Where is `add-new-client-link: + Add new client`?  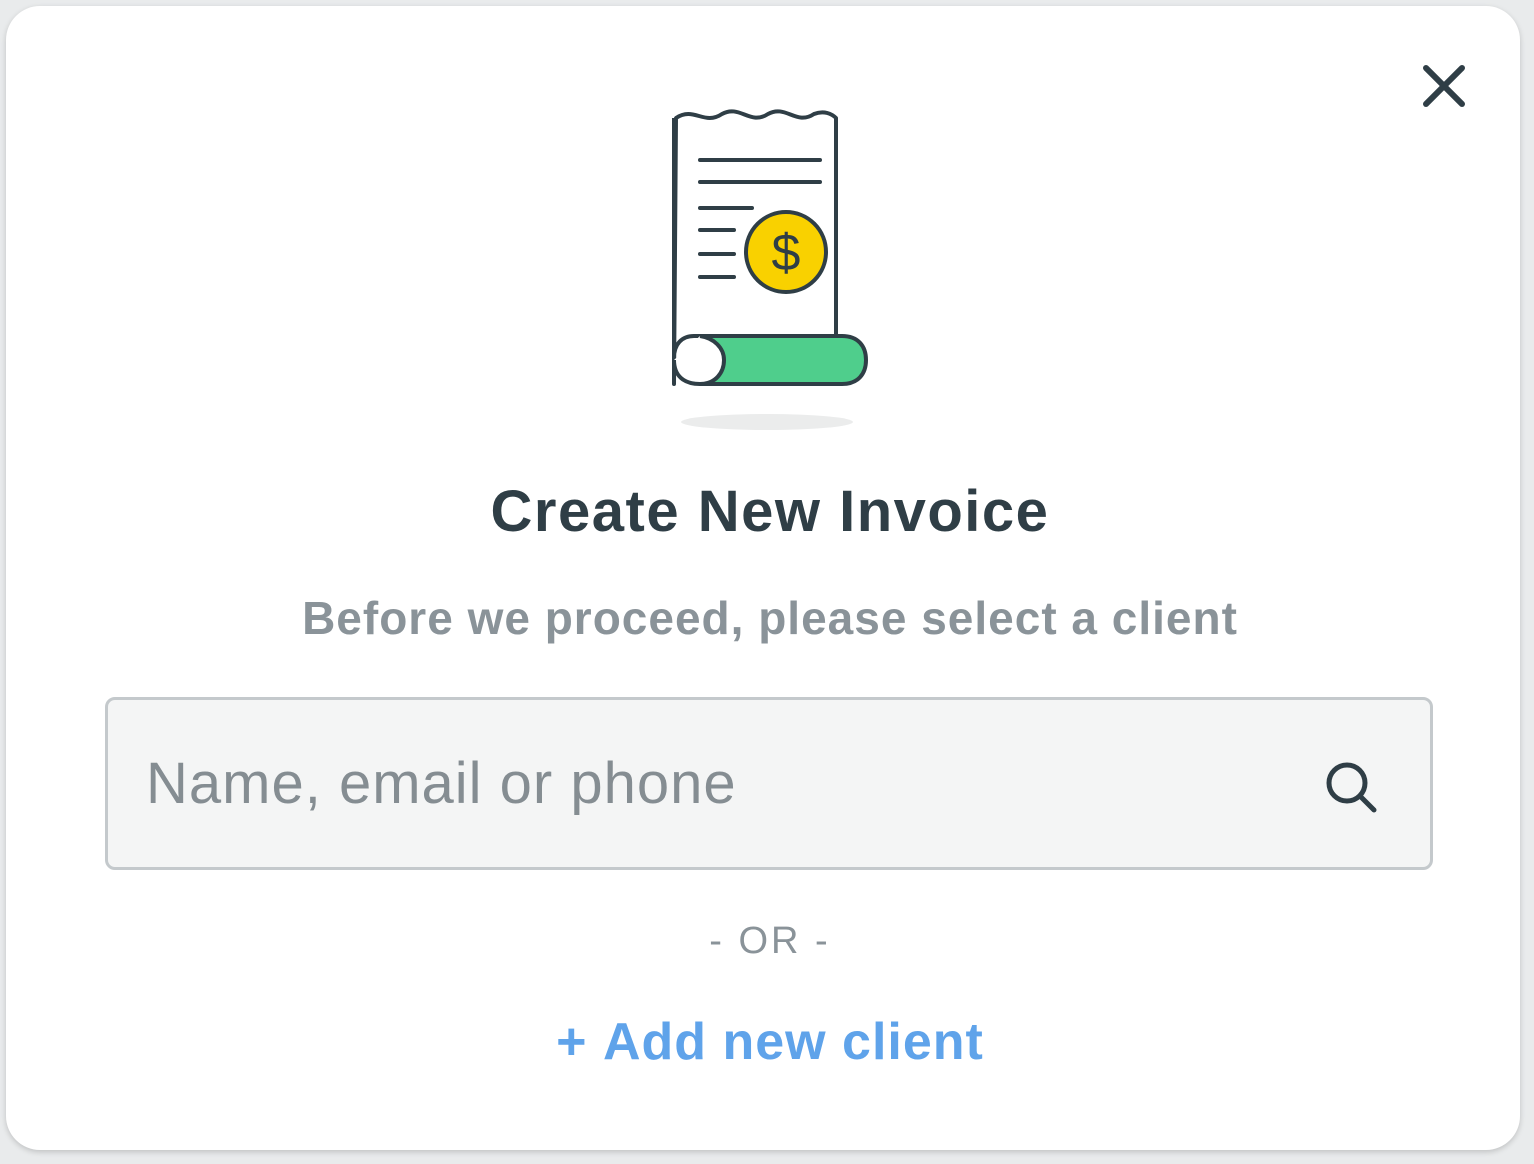
add-new-client-link: + Add new client is located at coordinates (770, 1042).